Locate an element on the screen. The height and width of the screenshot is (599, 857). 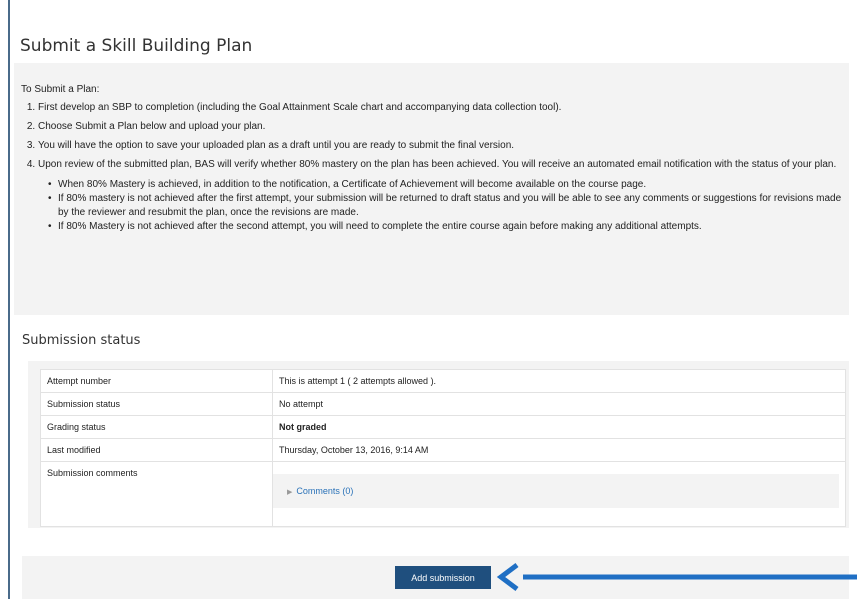
comments-toggle: ▶ Comments (0) is located at coordinates (313, 491).